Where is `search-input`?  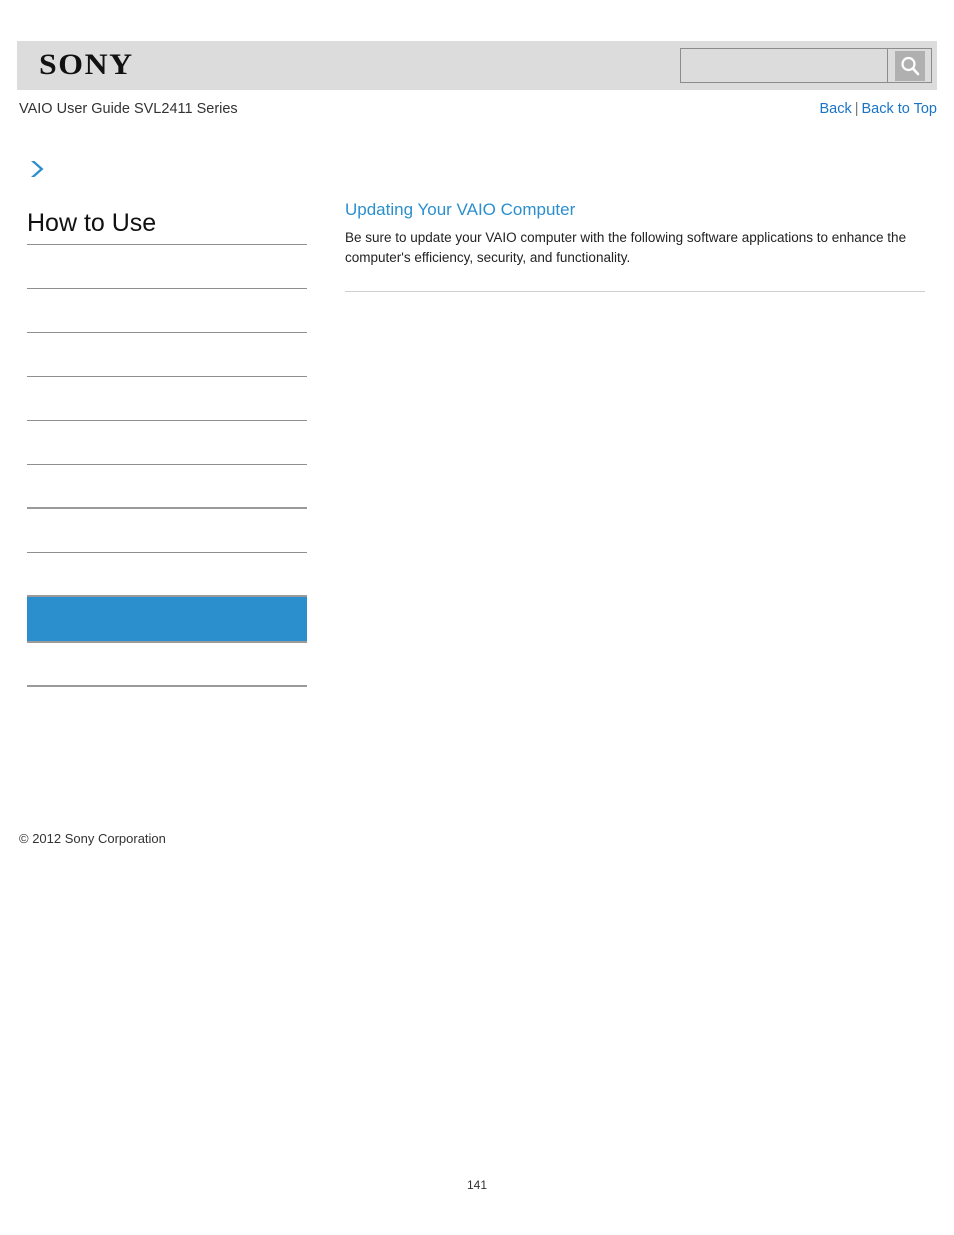
search-input is located at coordinates (784, 65).